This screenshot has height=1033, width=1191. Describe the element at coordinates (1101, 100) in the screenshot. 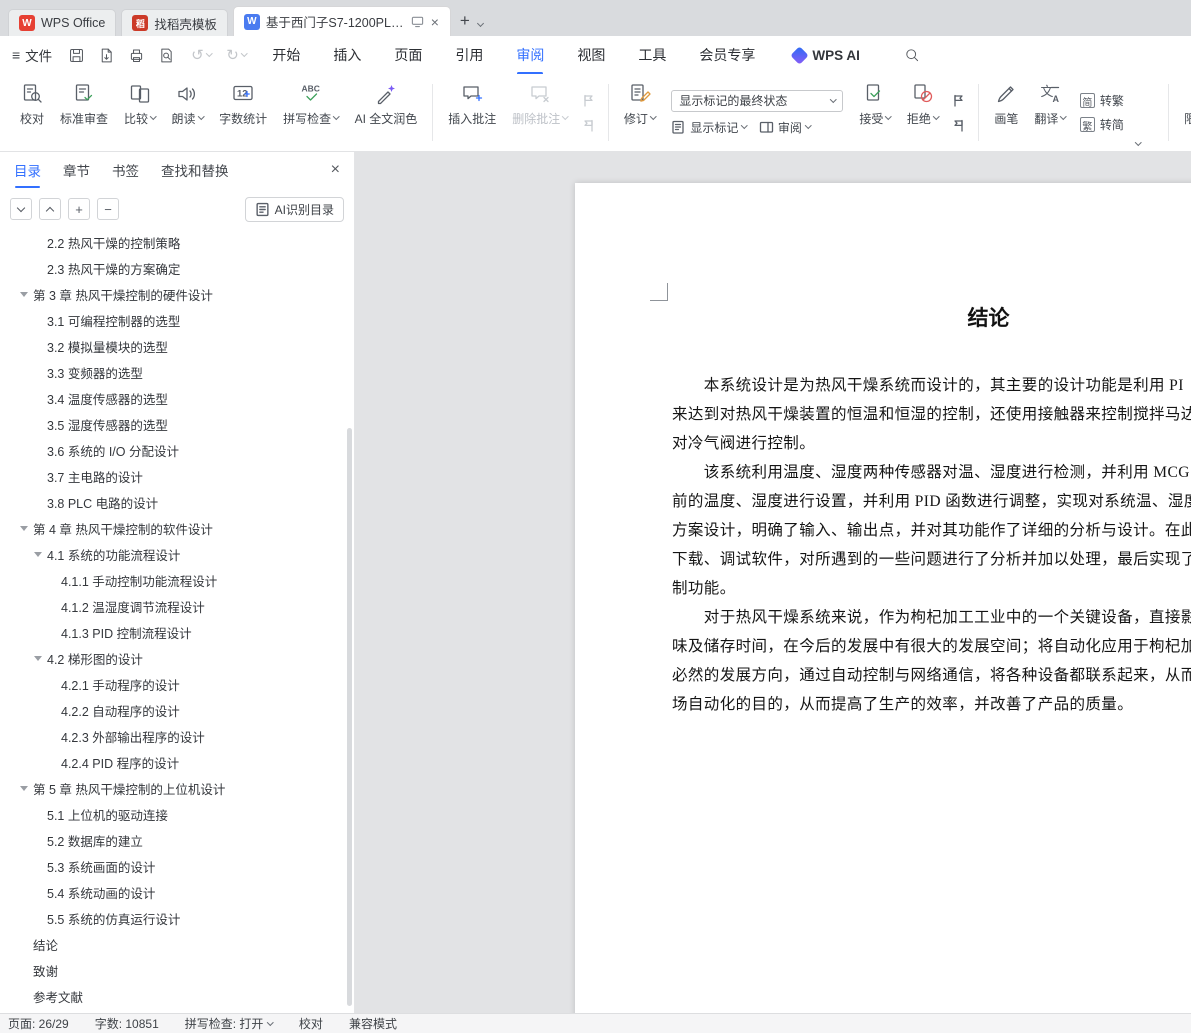

I see `to-traditional-button: 简 转繁` at that location.